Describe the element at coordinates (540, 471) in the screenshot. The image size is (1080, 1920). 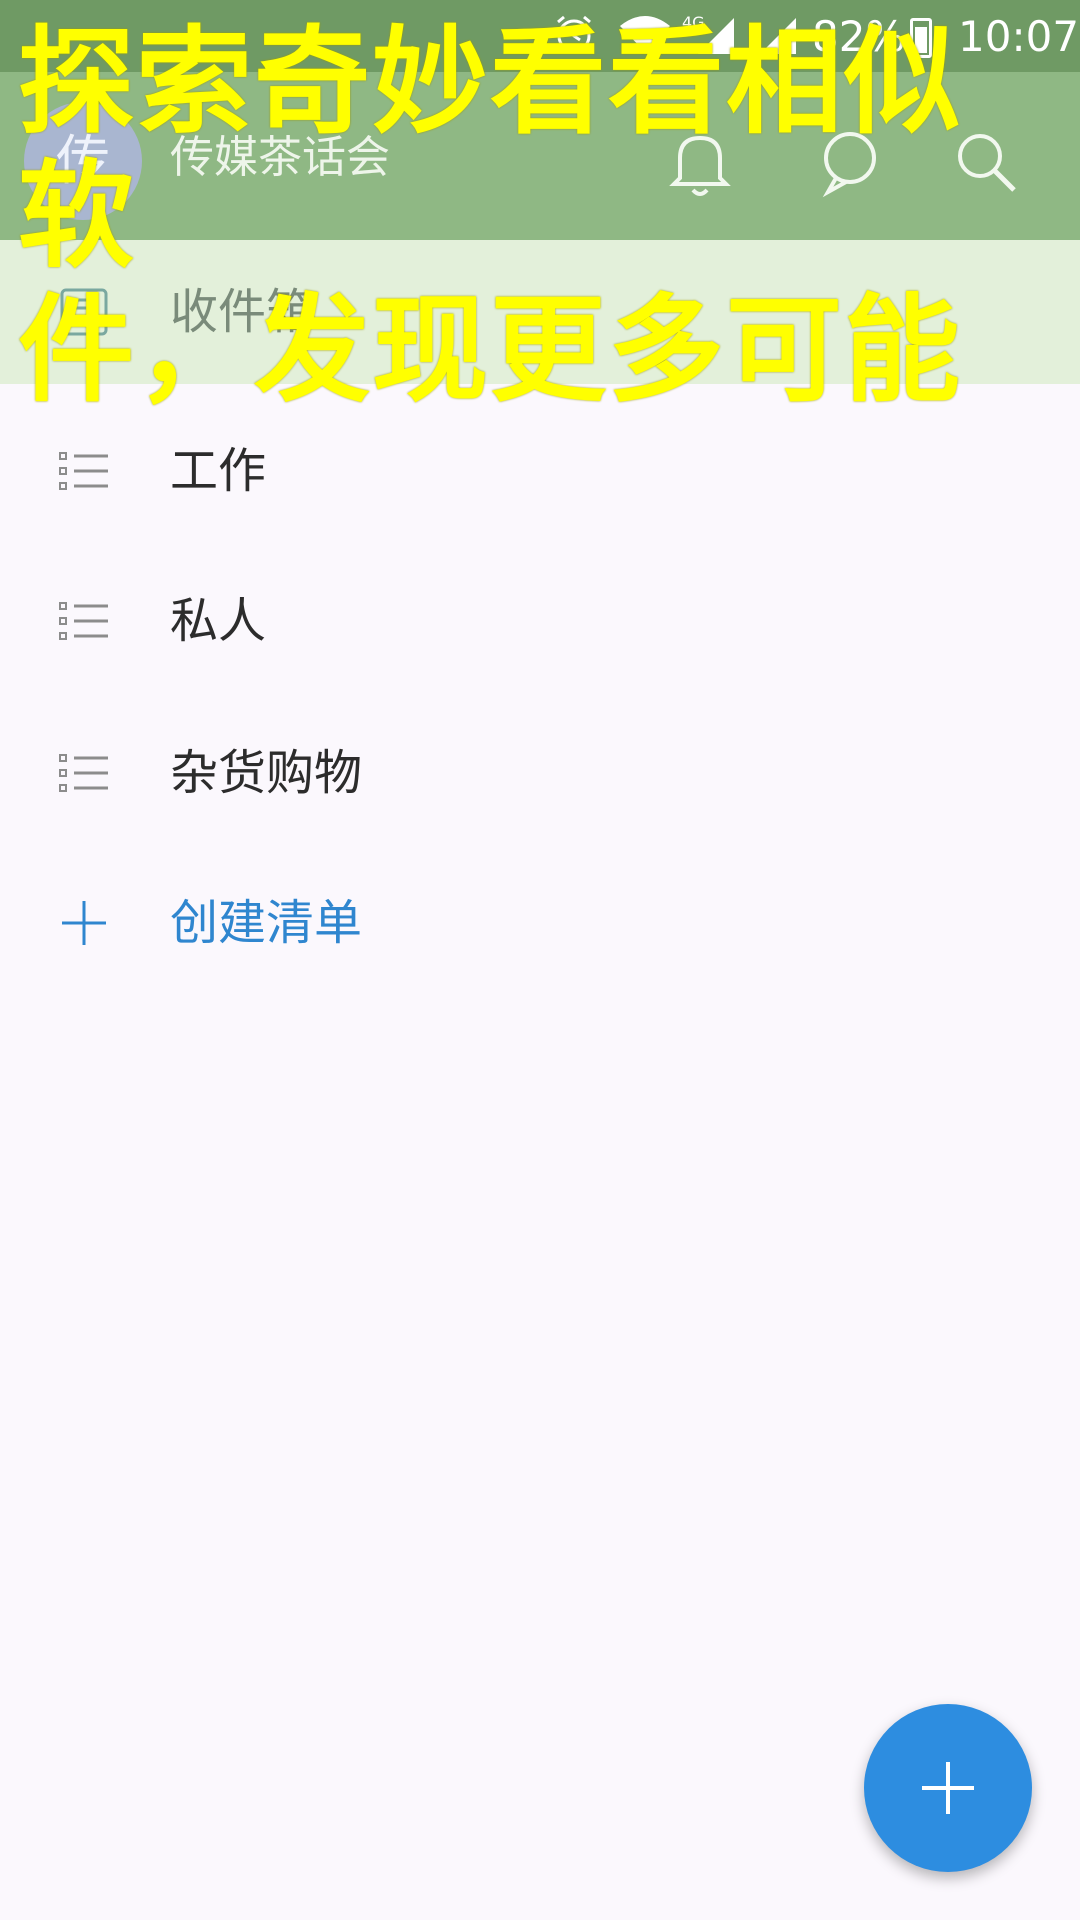
I see `list-item: 工作` at that location.